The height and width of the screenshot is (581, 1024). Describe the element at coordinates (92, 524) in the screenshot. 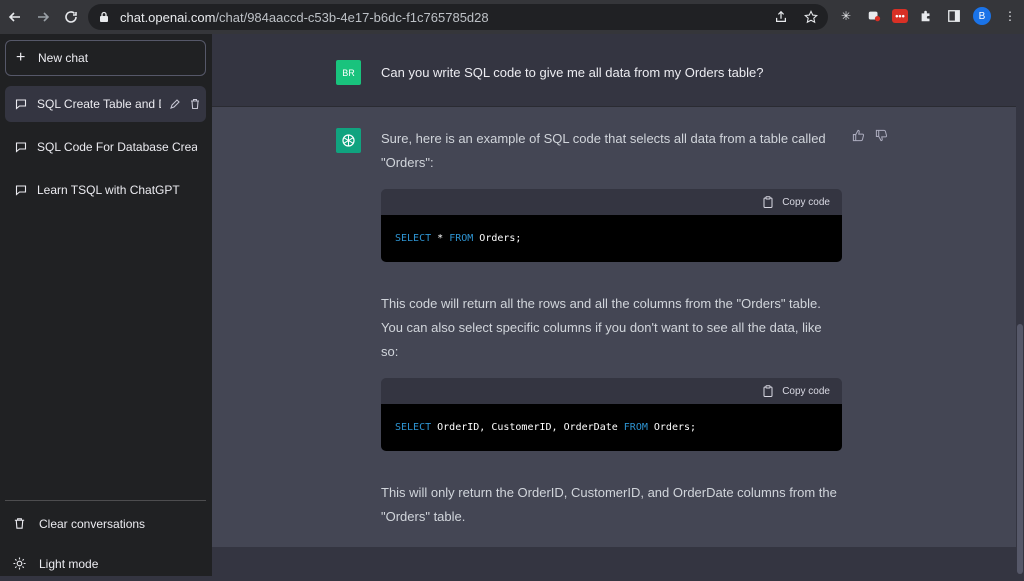

I see `clear-conversations-label: Clear conversations` at that location.